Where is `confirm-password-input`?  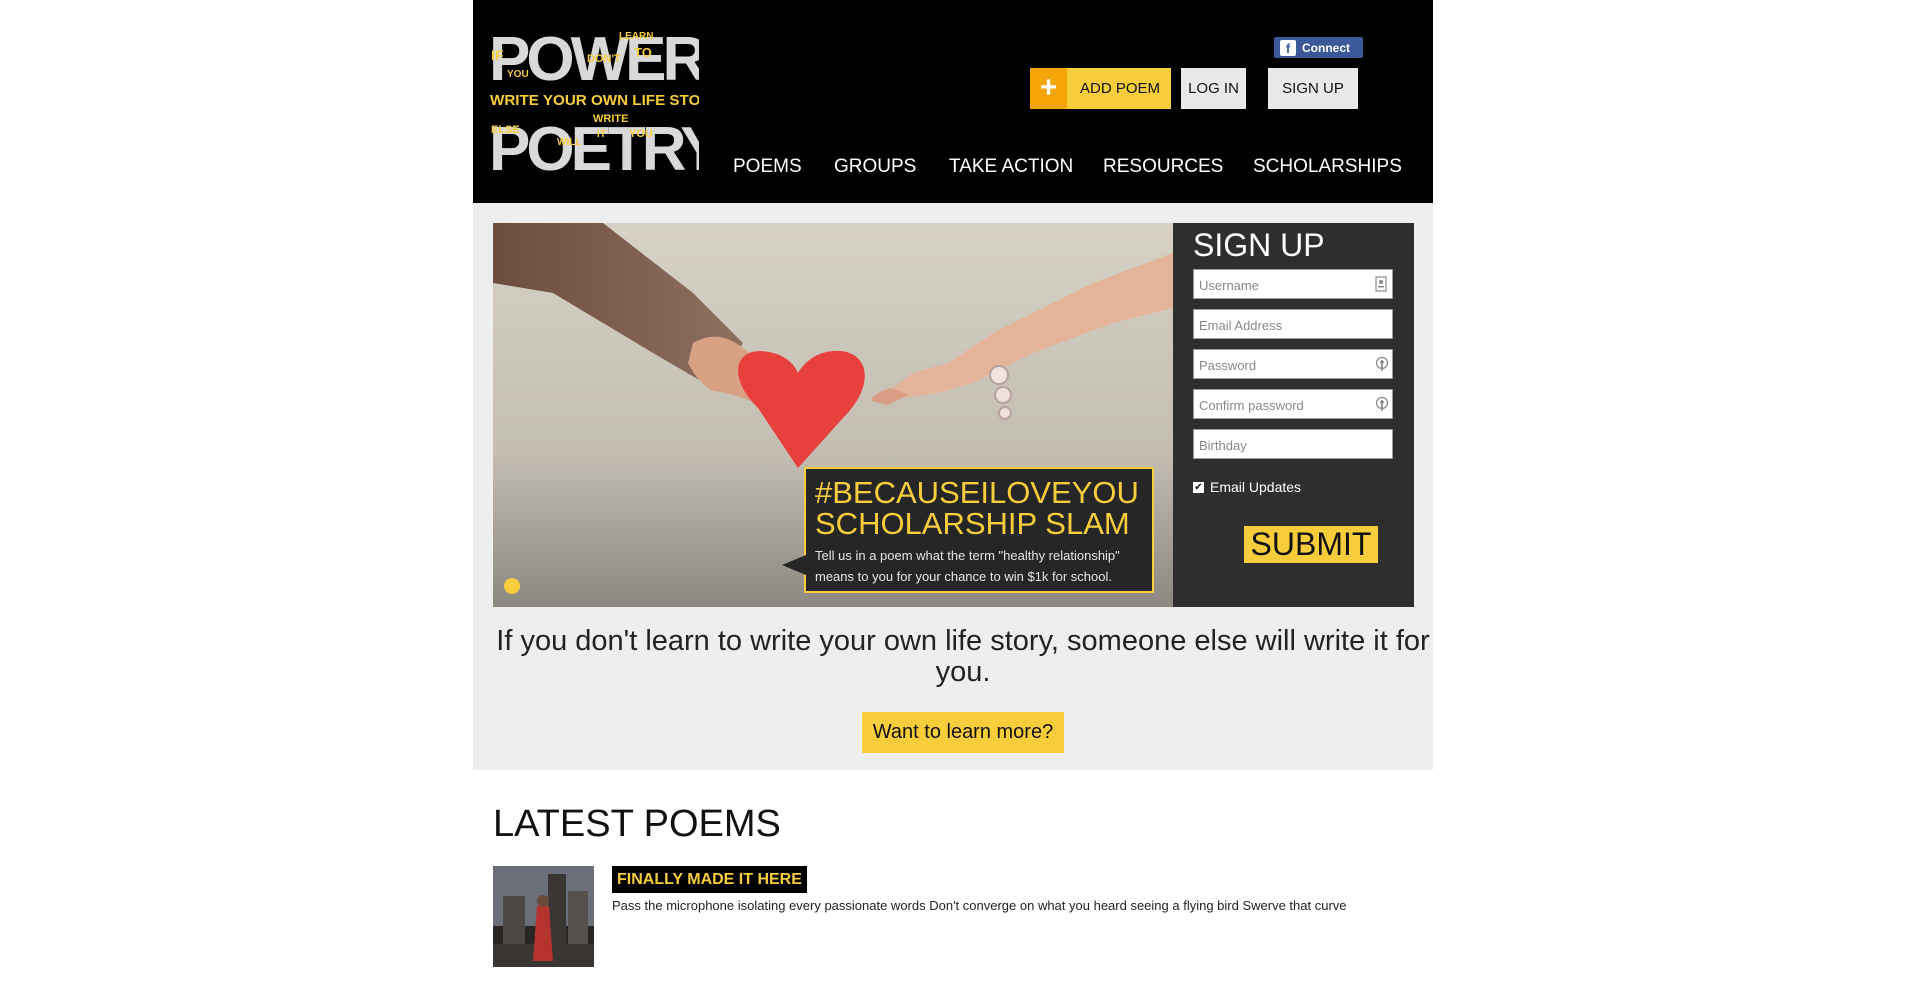 confirm-password-input is located at coordinates (1284, 405).